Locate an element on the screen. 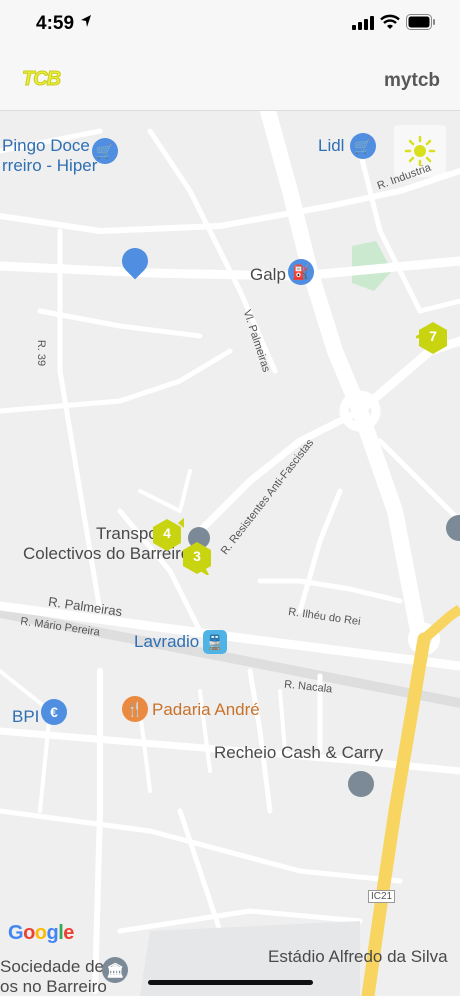 The image size is (460, 996). bus-stop-marker: 3 is located at coordinates (197, 558).